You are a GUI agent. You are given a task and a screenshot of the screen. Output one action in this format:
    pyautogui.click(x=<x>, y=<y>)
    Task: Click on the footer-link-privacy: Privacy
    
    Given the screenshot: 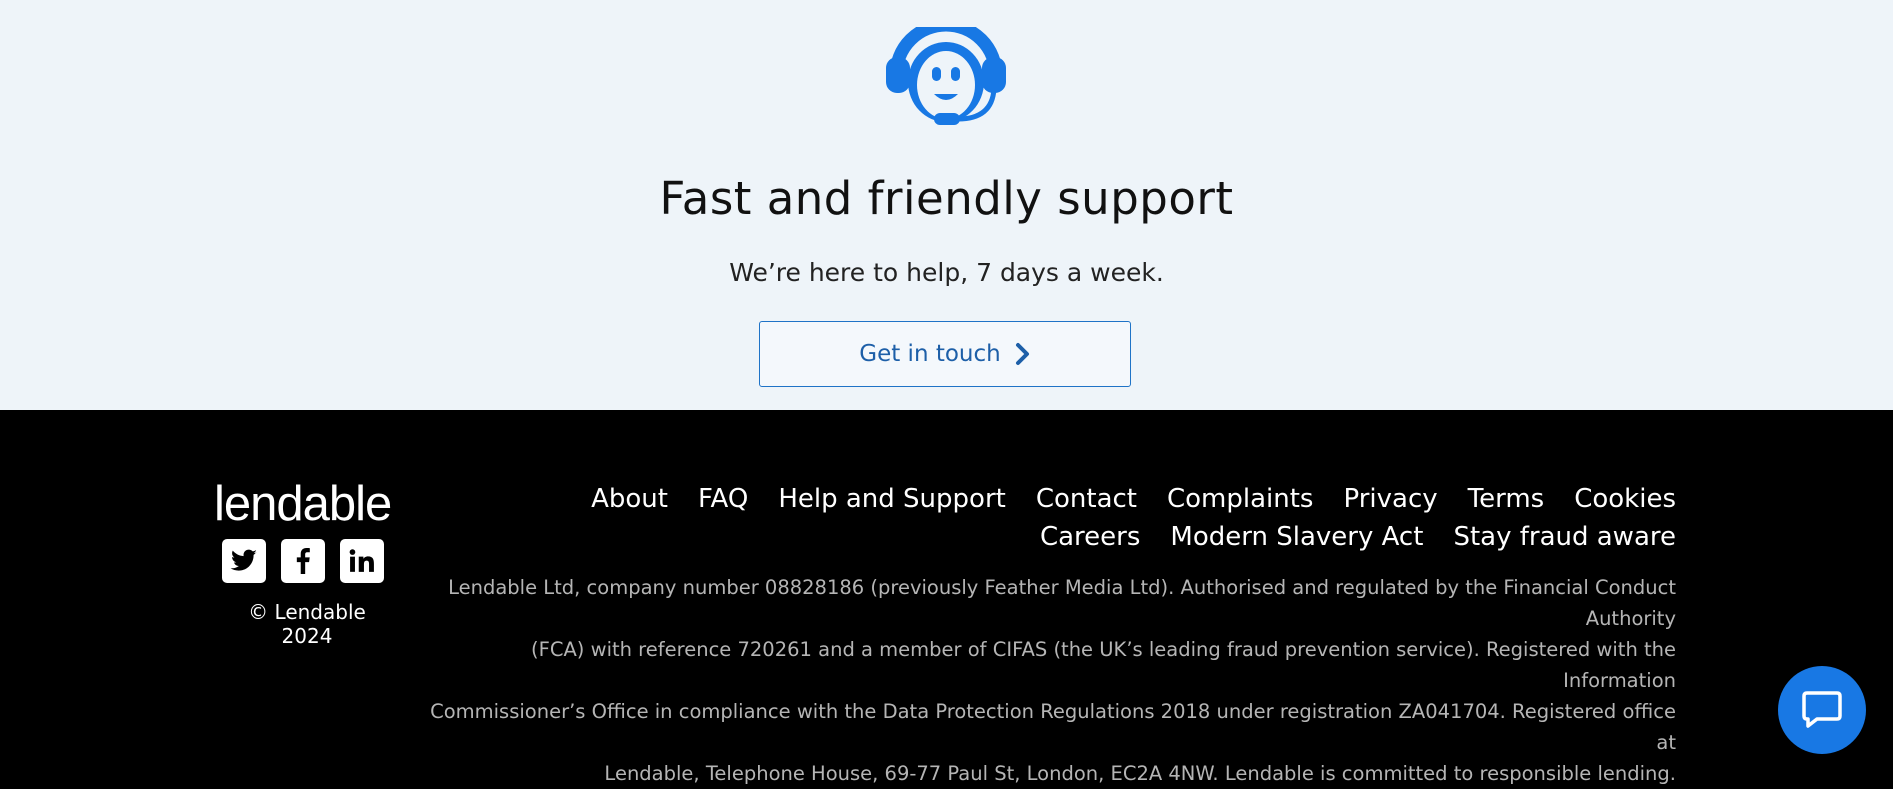 What is the action you would take?
    pyautogui.click(x=1390, y=499)
    